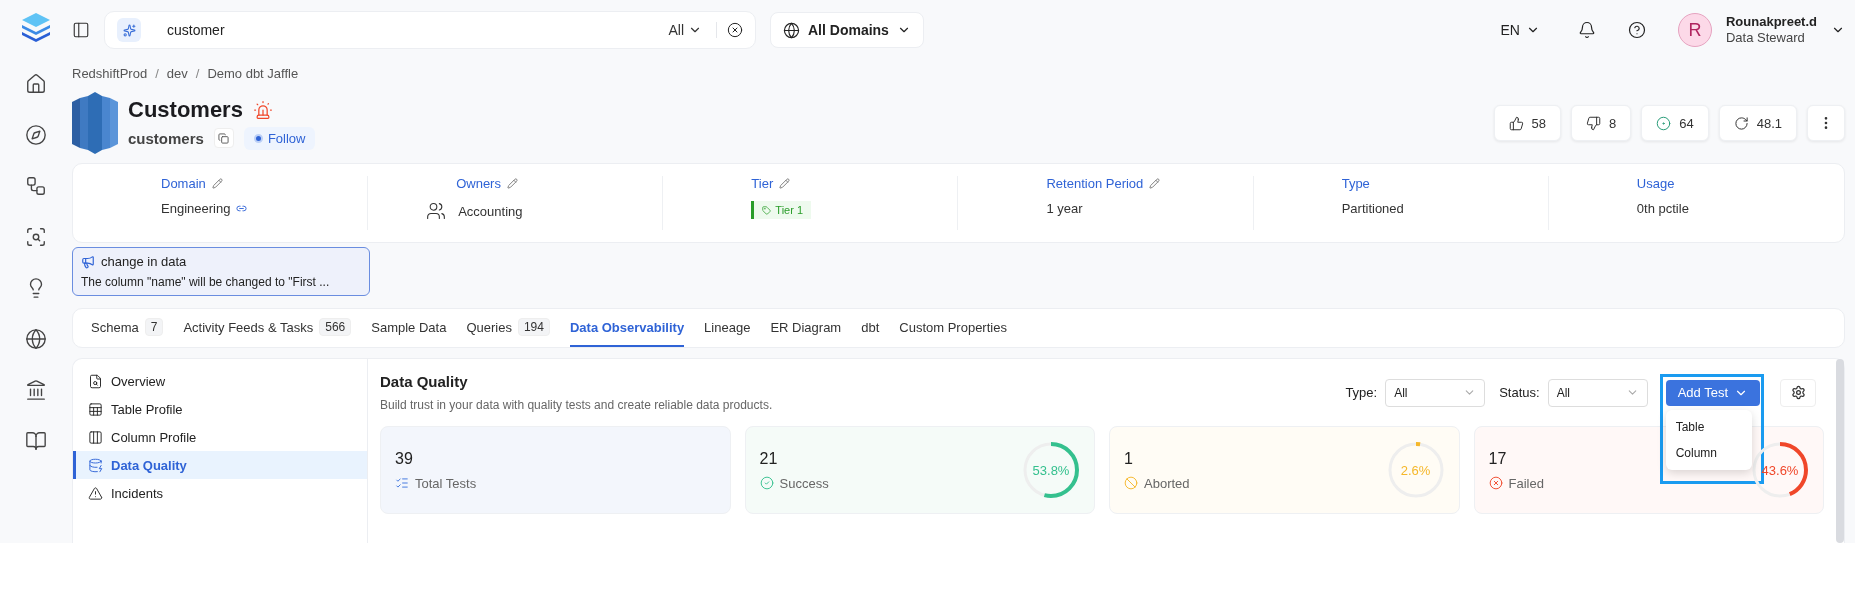 Image resolution: width=1855 pixels, height=589 pixels. What do you see at coordinates (220, 493) in the screenshot?
I see `menu-item: Incidents` at bounding box center [220, 493].